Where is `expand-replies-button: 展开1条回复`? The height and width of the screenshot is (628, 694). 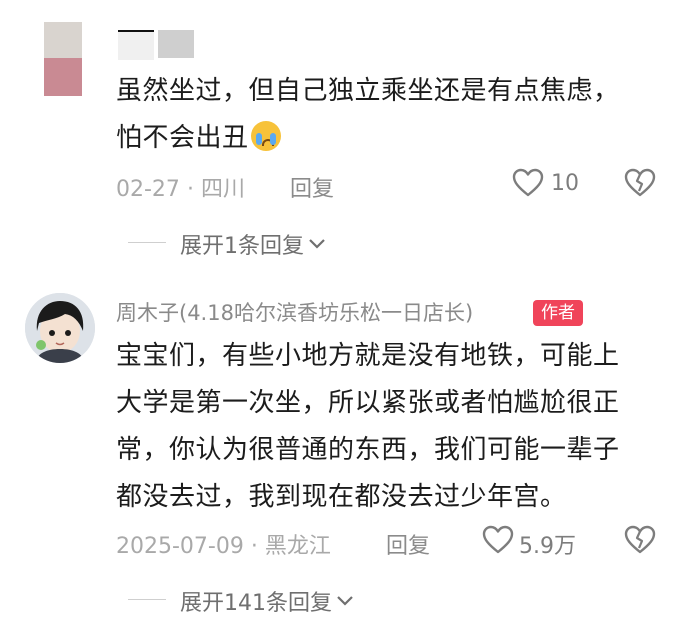 expand-replies-button: 展开1条回复 is located at coordinates (253, 244).